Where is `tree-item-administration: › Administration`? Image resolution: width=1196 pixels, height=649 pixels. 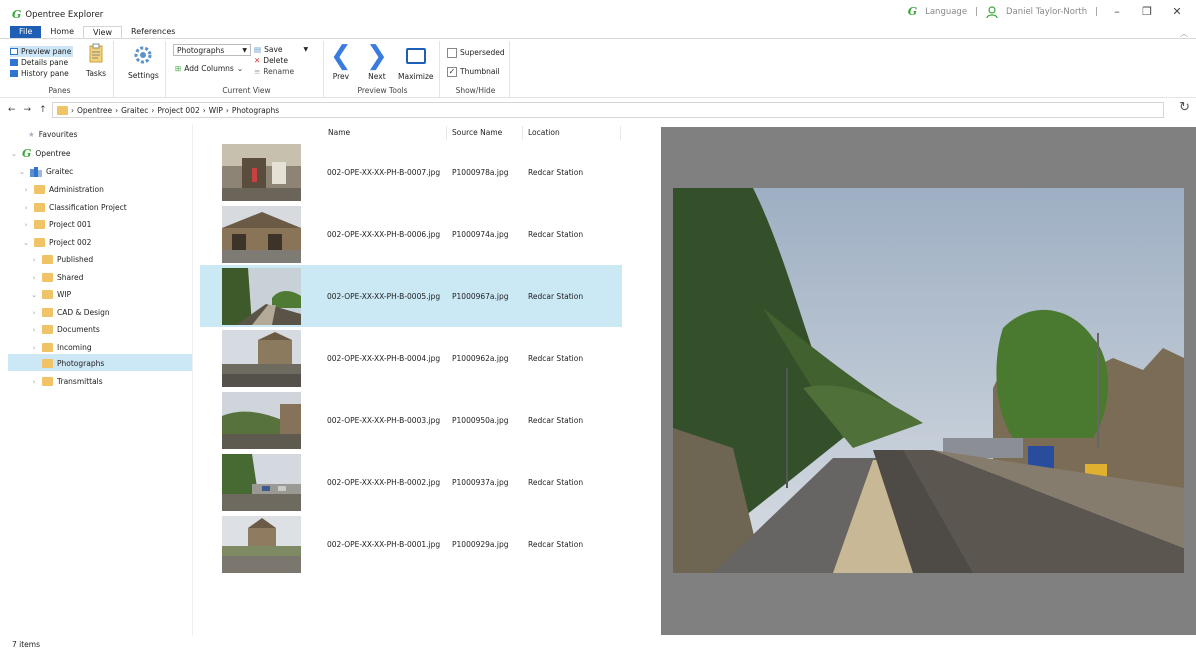
tree-item-administration: › Administration is located at coordinates (63, 189).